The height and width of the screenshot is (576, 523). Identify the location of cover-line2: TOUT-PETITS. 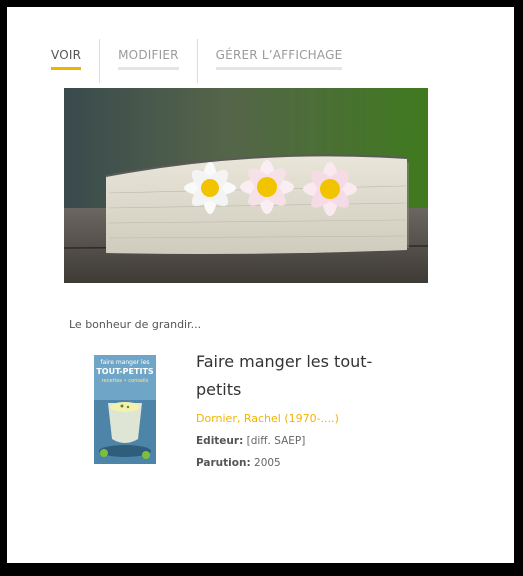
(125, 371).